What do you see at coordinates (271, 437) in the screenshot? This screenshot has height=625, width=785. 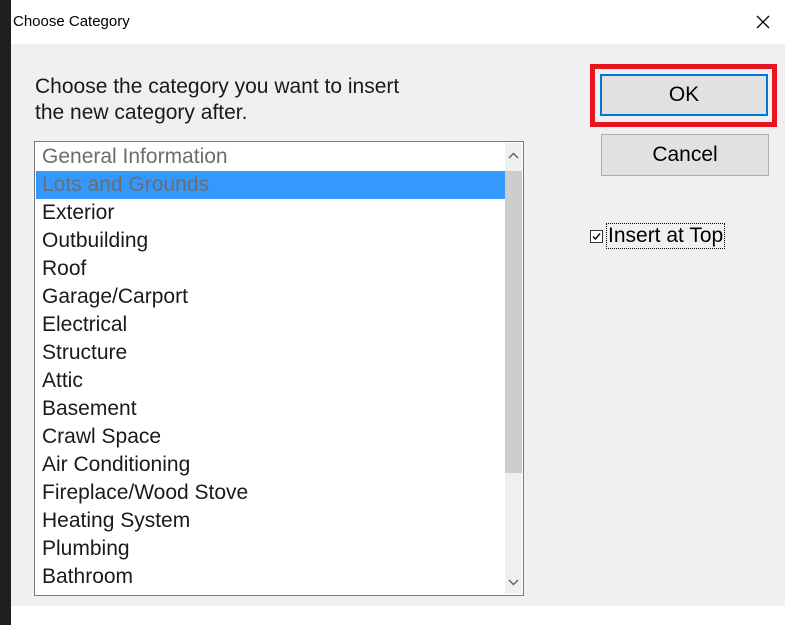 I see `list-item: Crawl Space` at bounding box center [271, 437].